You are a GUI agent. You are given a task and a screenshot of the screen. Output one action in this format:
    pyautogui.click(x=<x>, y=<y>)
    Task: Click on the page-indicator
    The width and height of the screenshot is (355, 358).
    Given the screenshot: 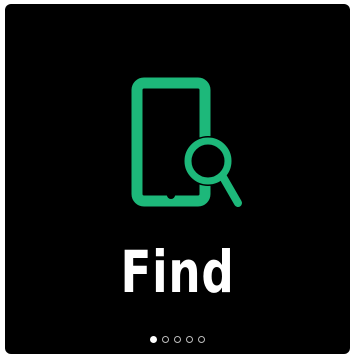 What is the action you would take?
    pyautogui.click(x=177, y=339)
    